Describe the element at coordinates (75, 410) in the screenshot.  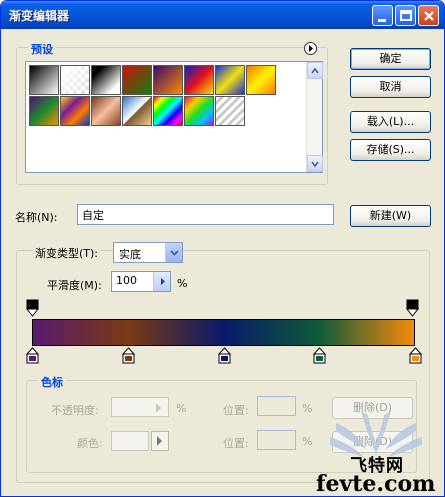
I see `opacity-label: 不透明度:` at that location.